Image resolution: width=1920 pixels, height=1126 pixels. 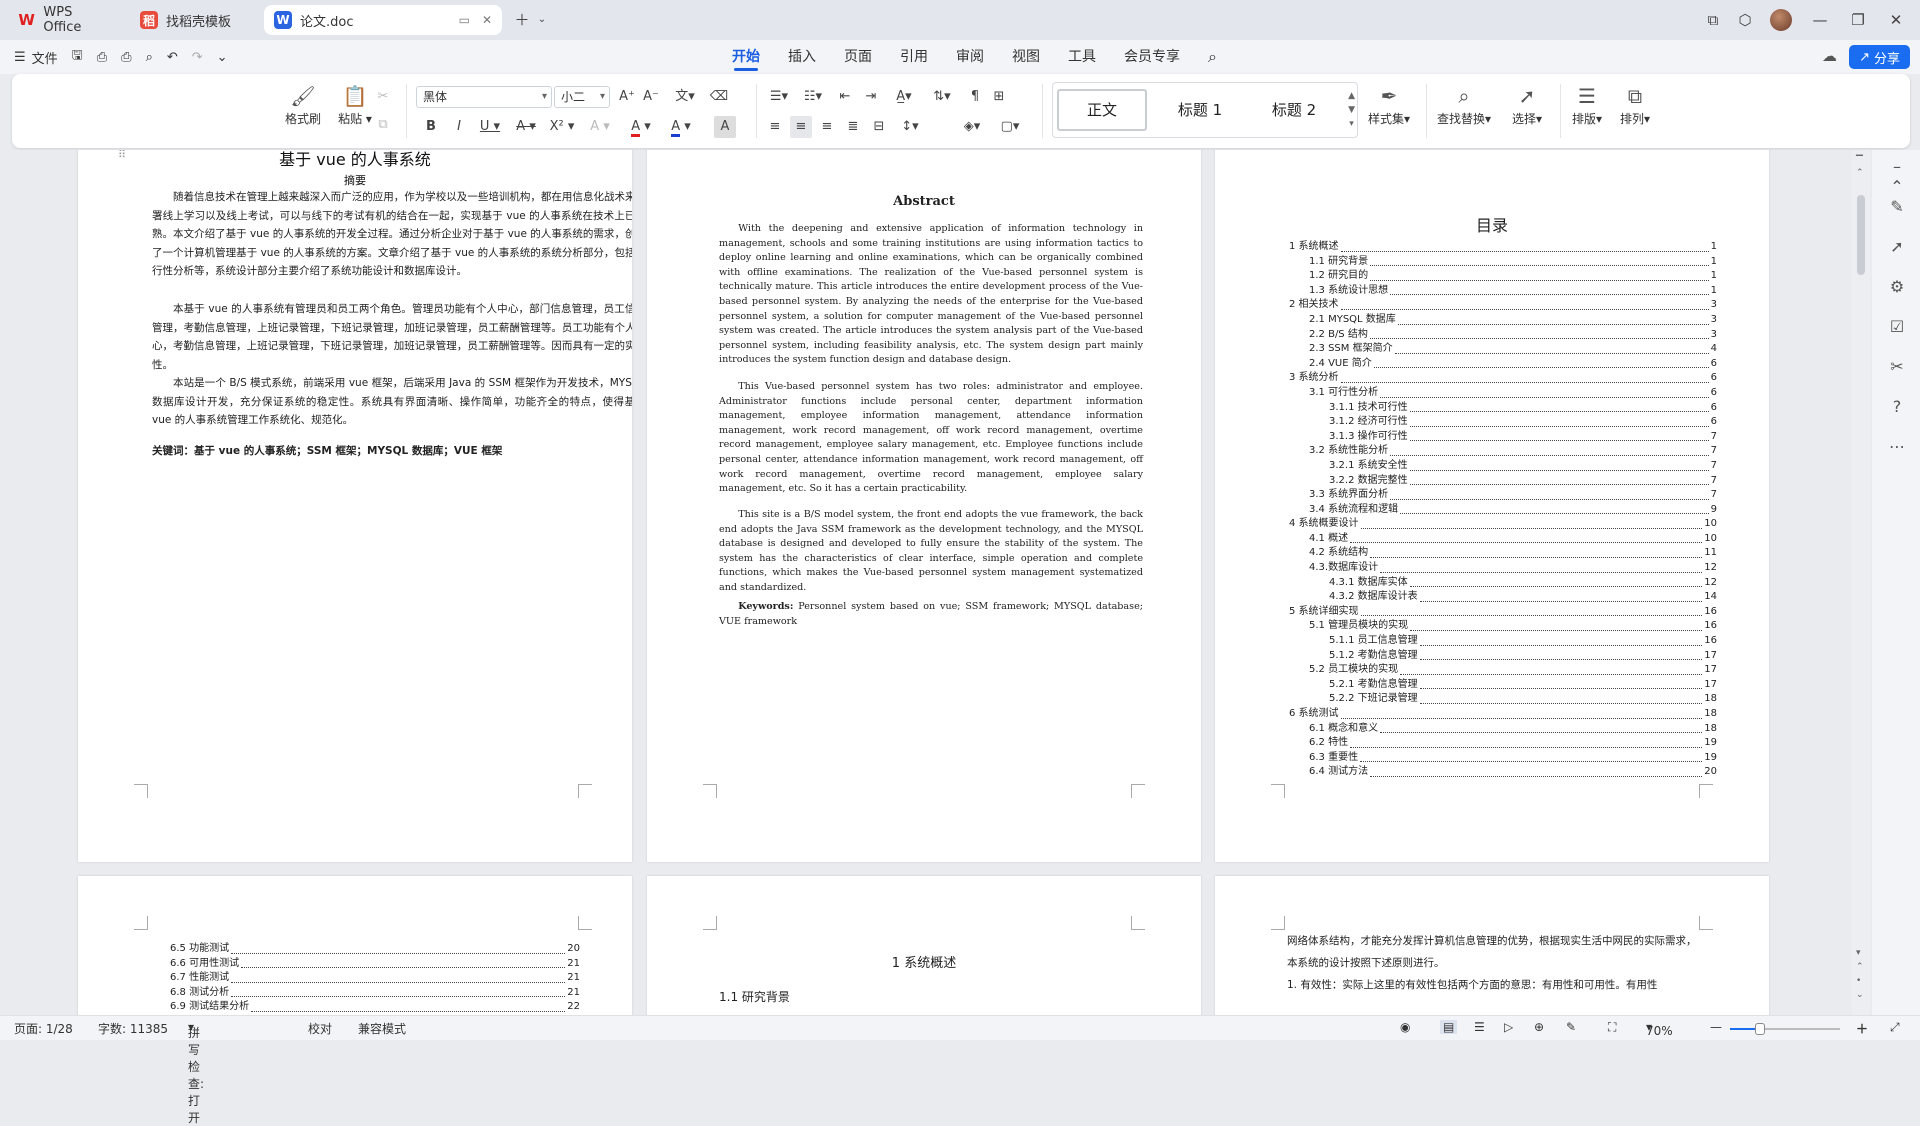 What do you see at coordinates (65, 20) in the screenshot?
I see `tab-wps-office: W WPS Office` at bounding box center [65, 20].